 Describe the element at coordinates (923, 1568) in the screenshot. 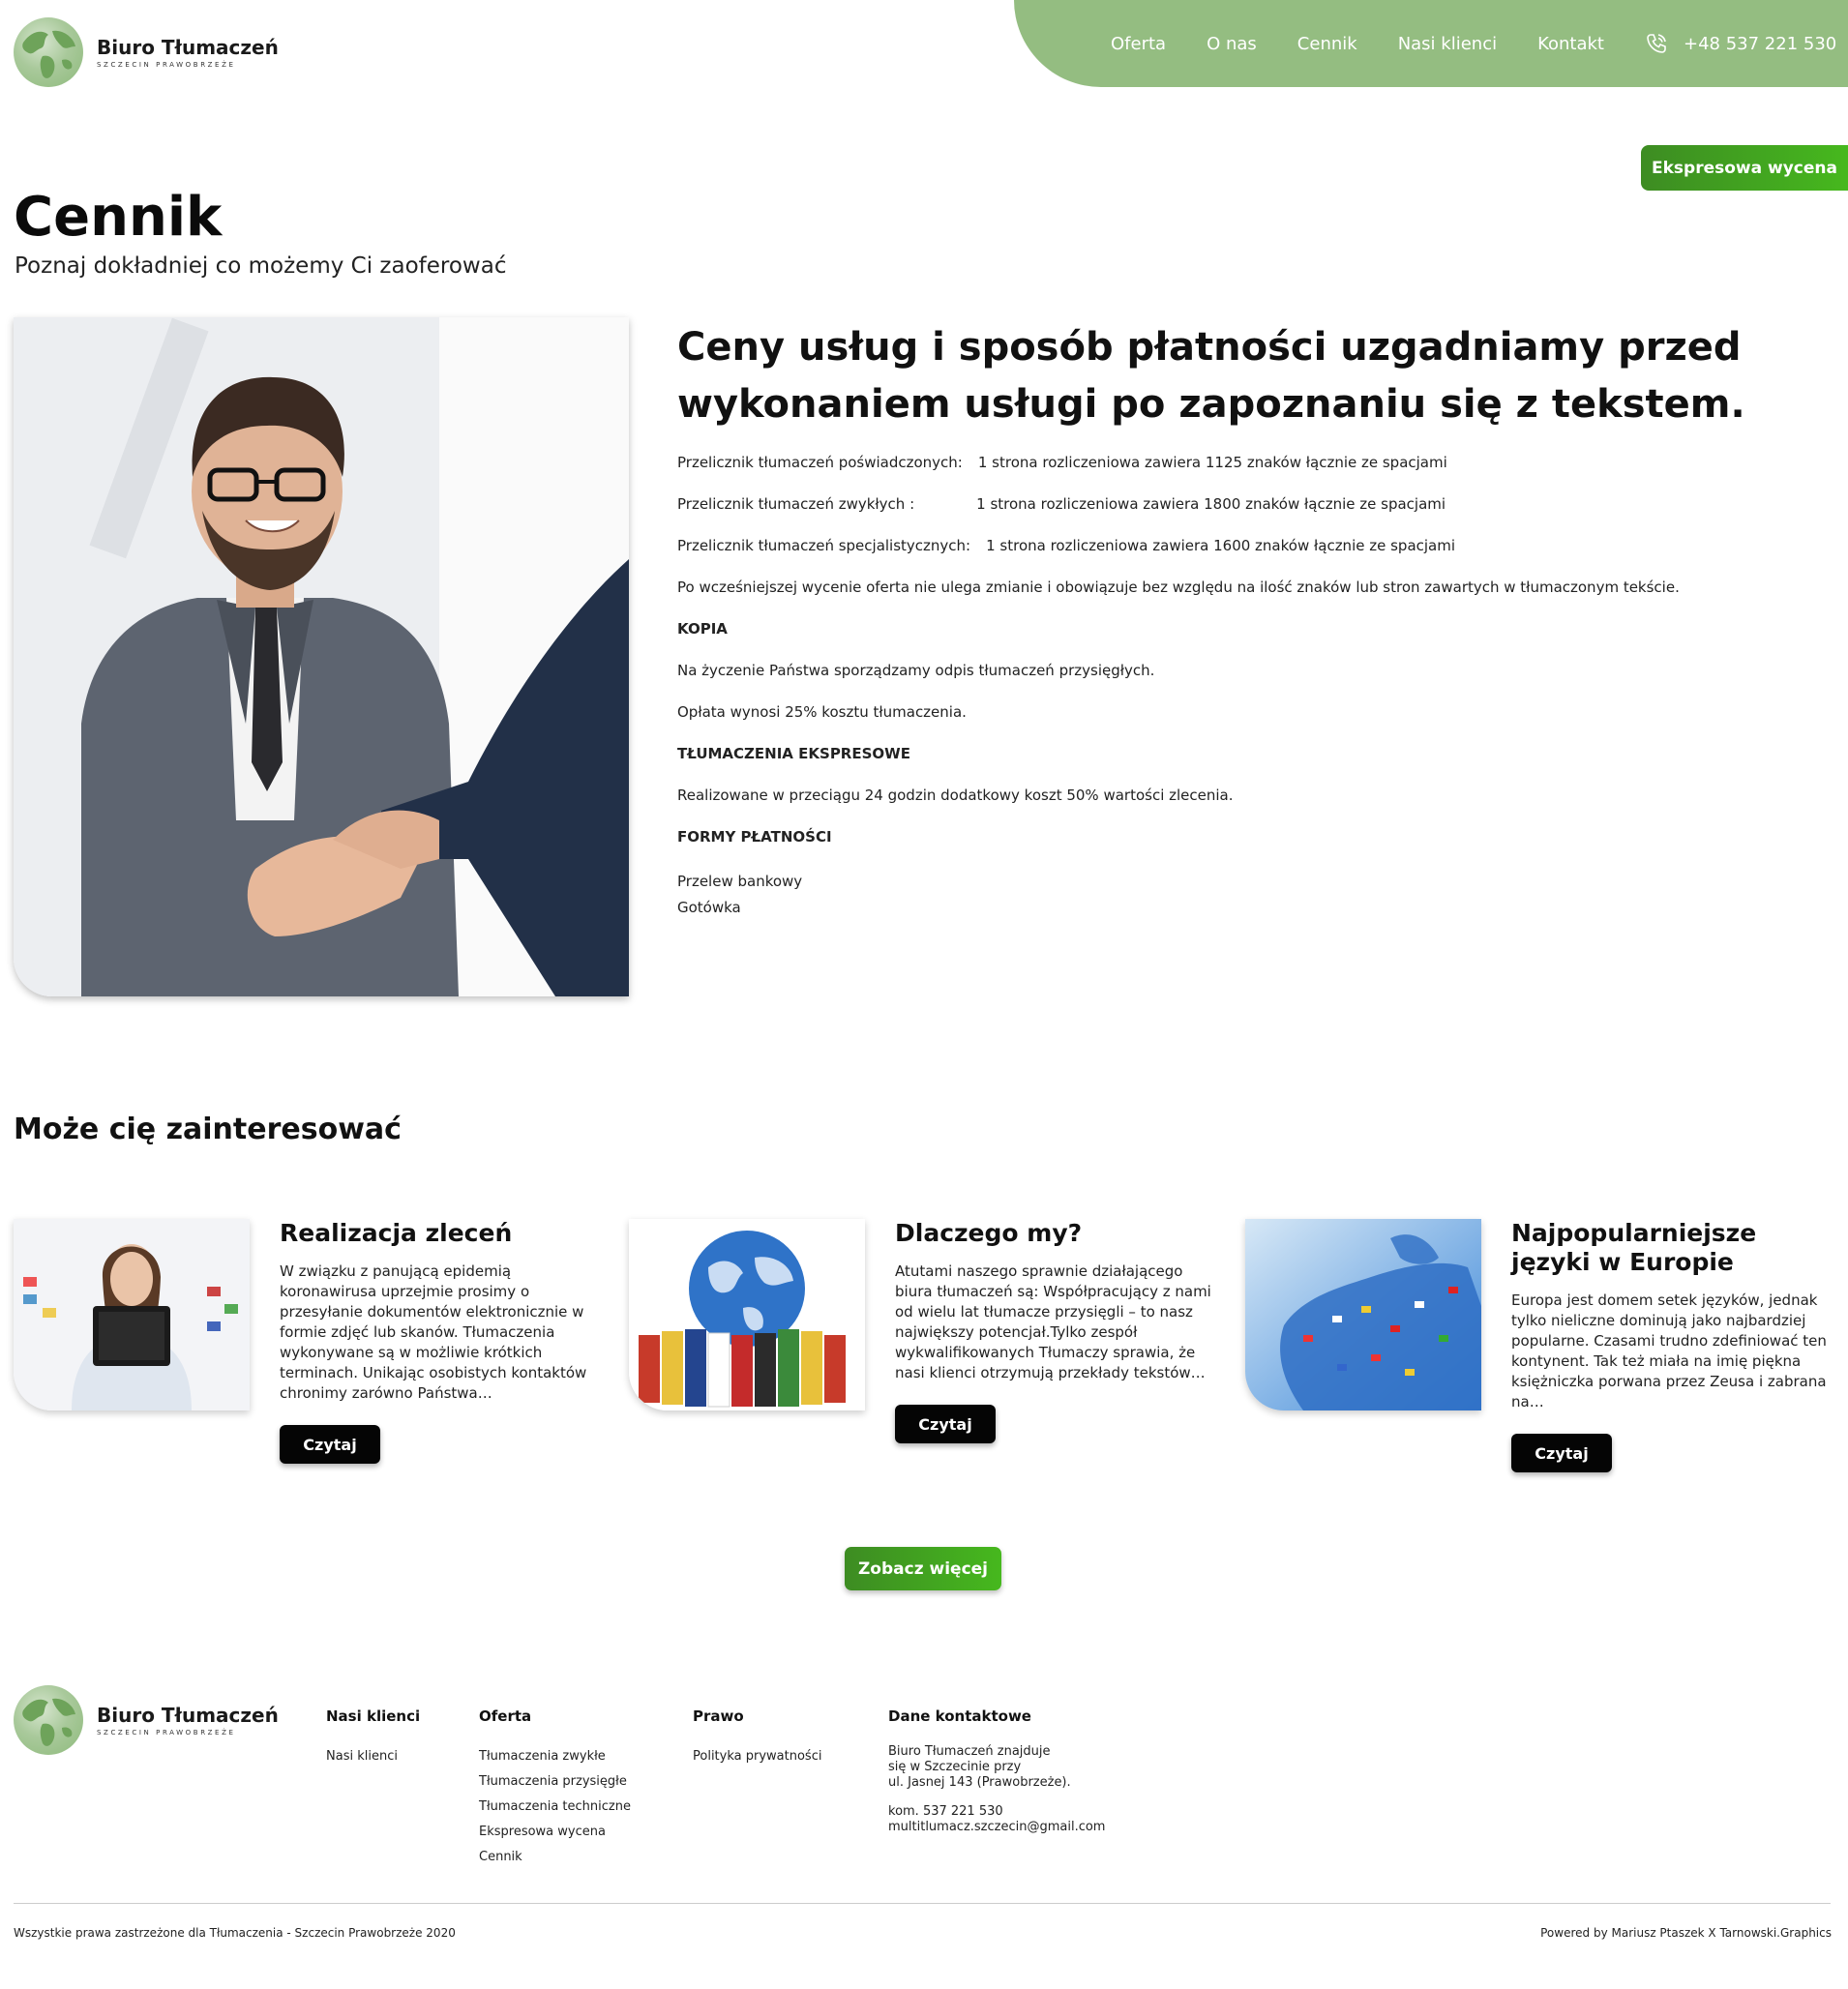

I see `see-more-button: Zobacz więcej` at that location.